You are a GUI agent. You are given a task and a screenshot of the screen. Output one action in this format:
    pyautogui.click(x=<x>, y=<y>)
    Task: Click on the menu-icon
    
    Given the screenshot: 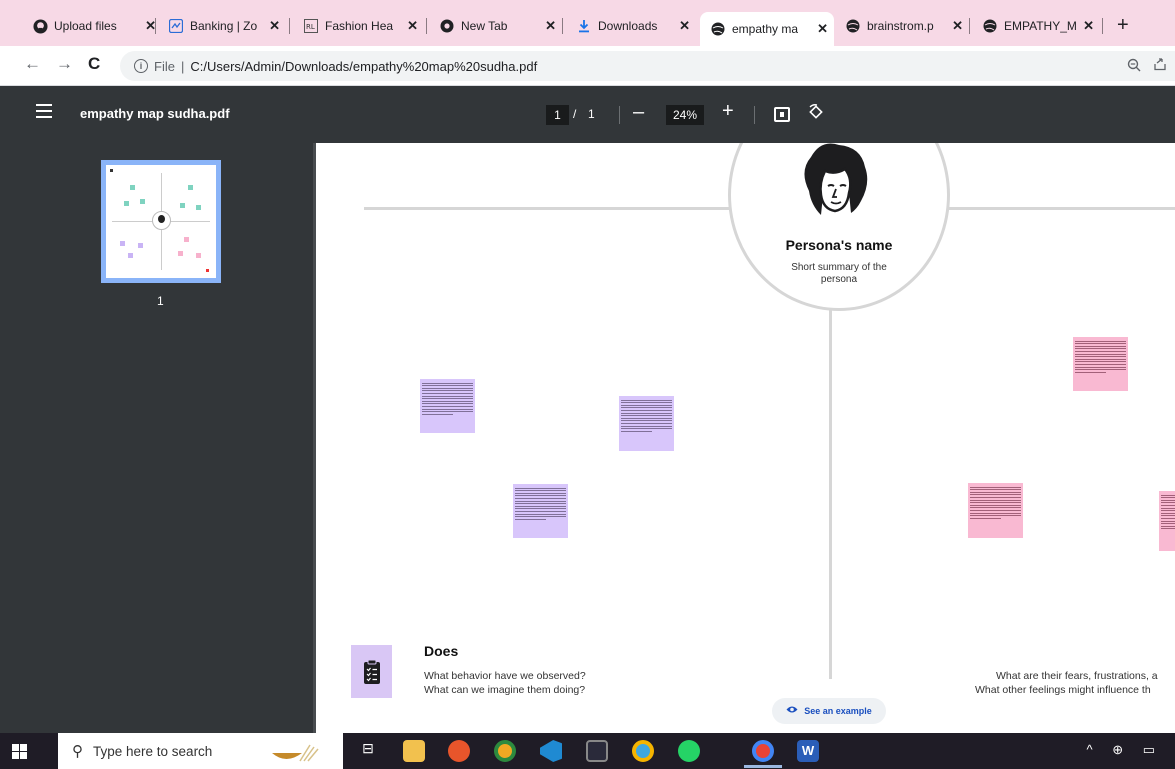 What is the action you would take?
    pyautogui.click(x=44, y=111)
    